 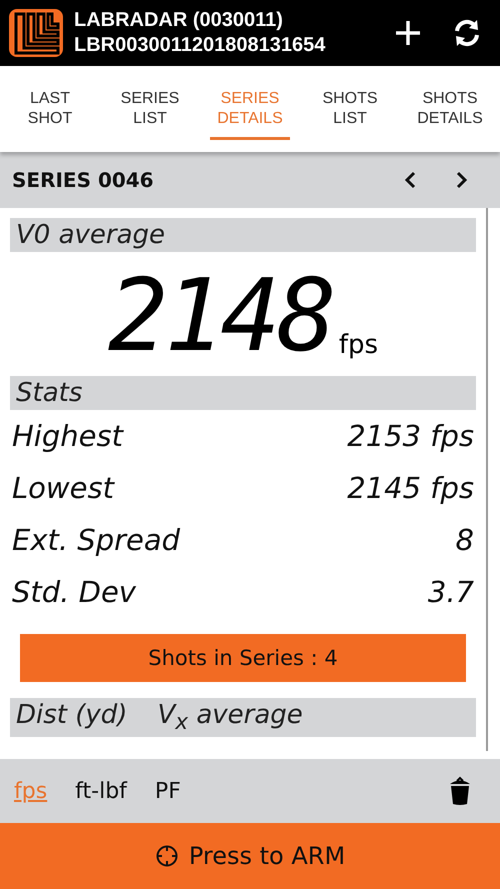 What do you see at coordinates (410, 180) in the screenshot?
I see `previous-icon` at bounding box center [410, 180].